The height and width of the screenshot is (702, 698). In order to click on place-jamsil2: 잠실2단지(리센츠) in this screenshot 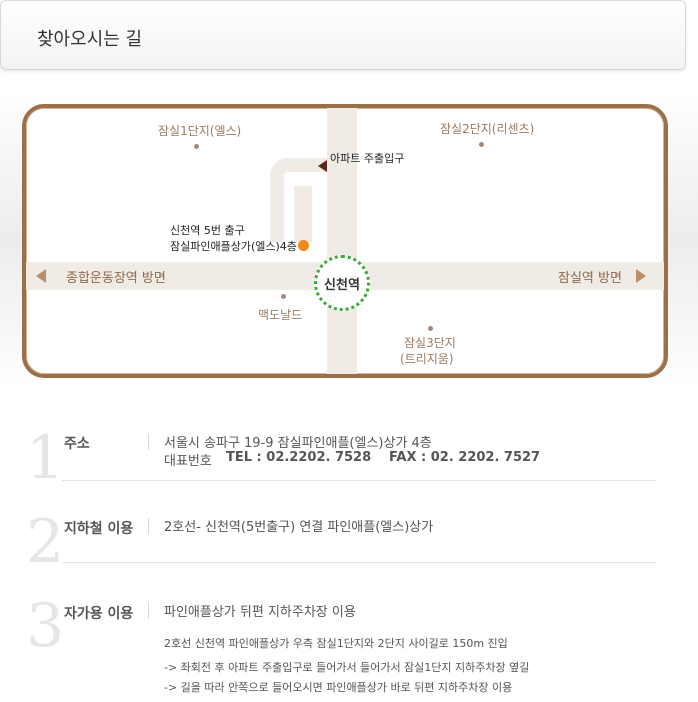, I will do `click(487, 129)`.